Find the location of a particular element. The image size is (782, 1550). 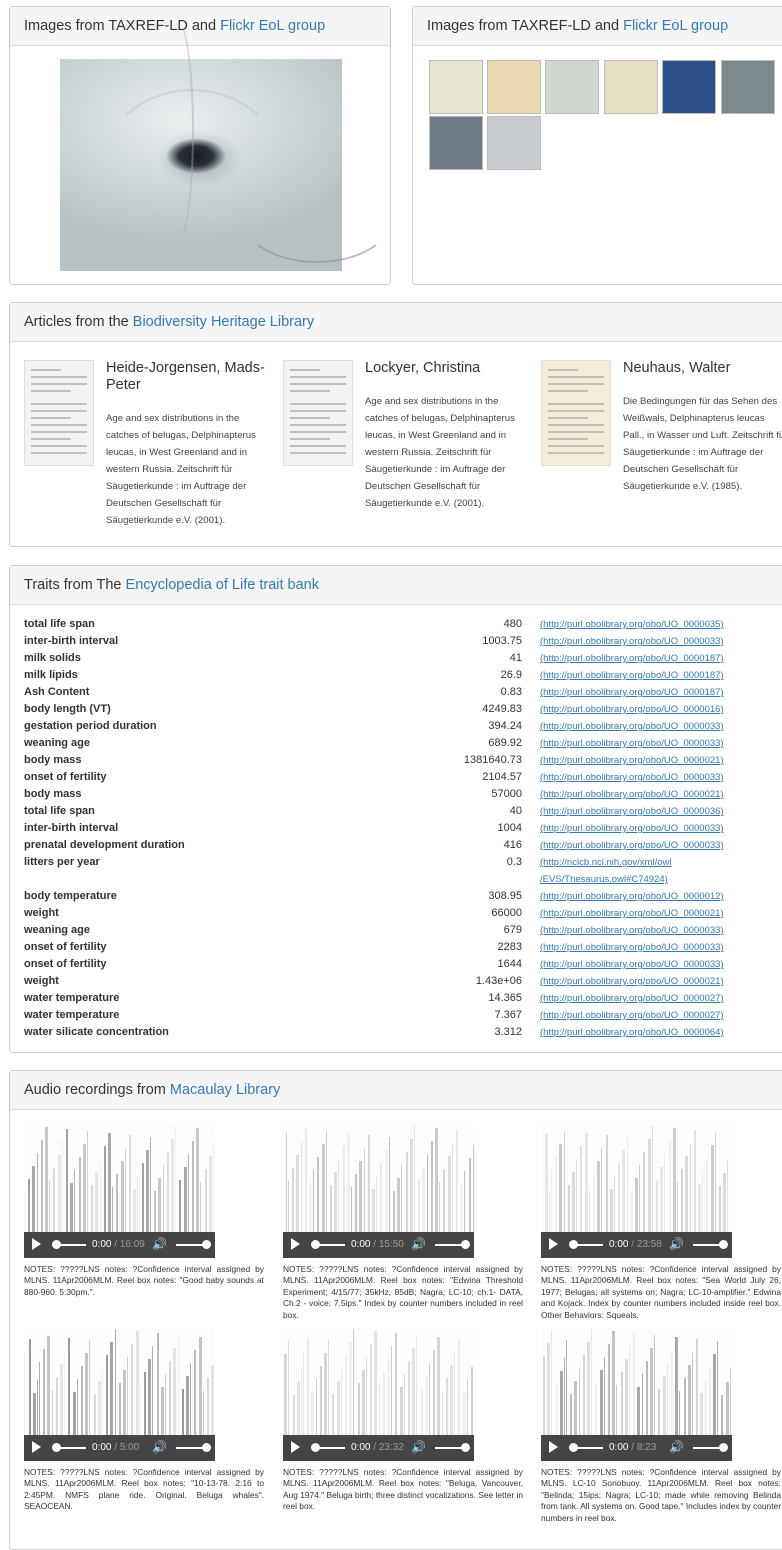

bhl-link: Biodiversity Heritage Library is located at coordinates (223, 322).